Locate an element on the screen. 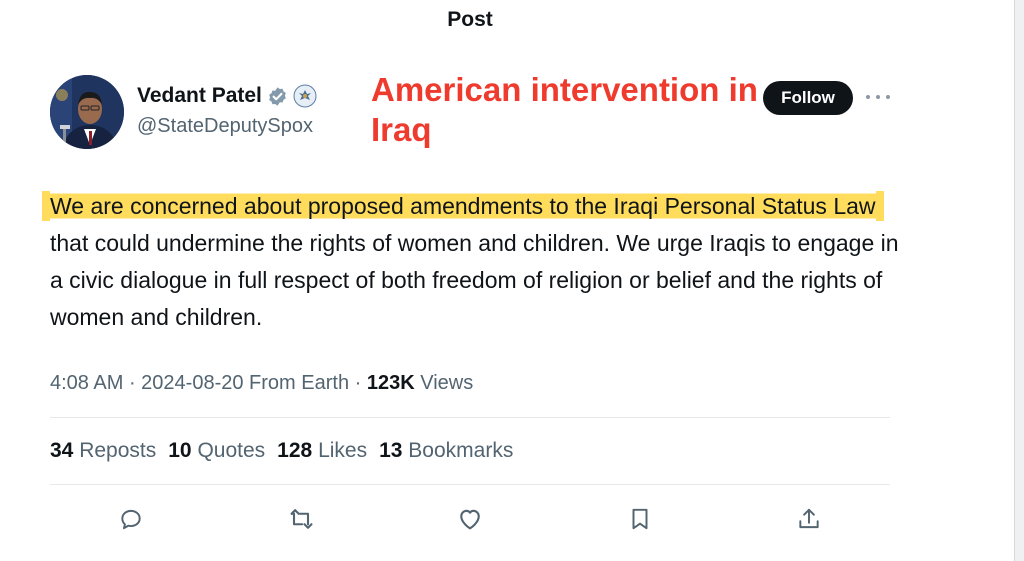 This screenshot has width=1024, height=561. author-display-name: Vedant Patel is located at coordinates (199, 96).